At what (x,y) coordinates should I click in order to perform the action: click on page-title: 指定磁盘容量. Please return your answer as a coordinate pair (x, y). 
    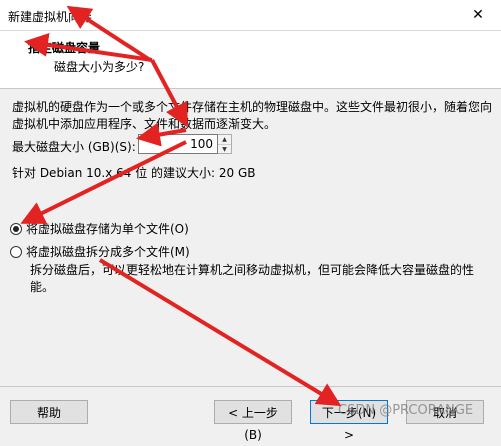
    Looking at the image, I should click on (64, 48).